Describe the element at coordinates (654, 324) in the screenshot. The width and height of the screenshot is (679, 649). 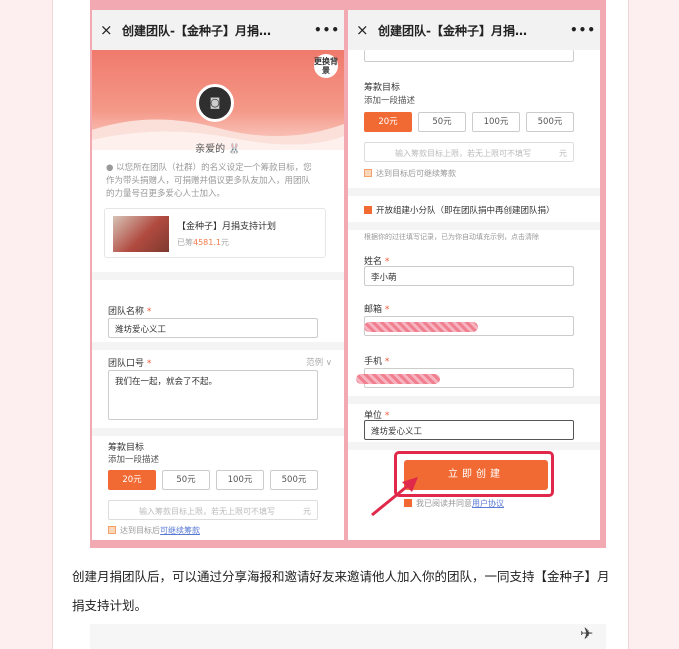
I see `right-margin` at that location.